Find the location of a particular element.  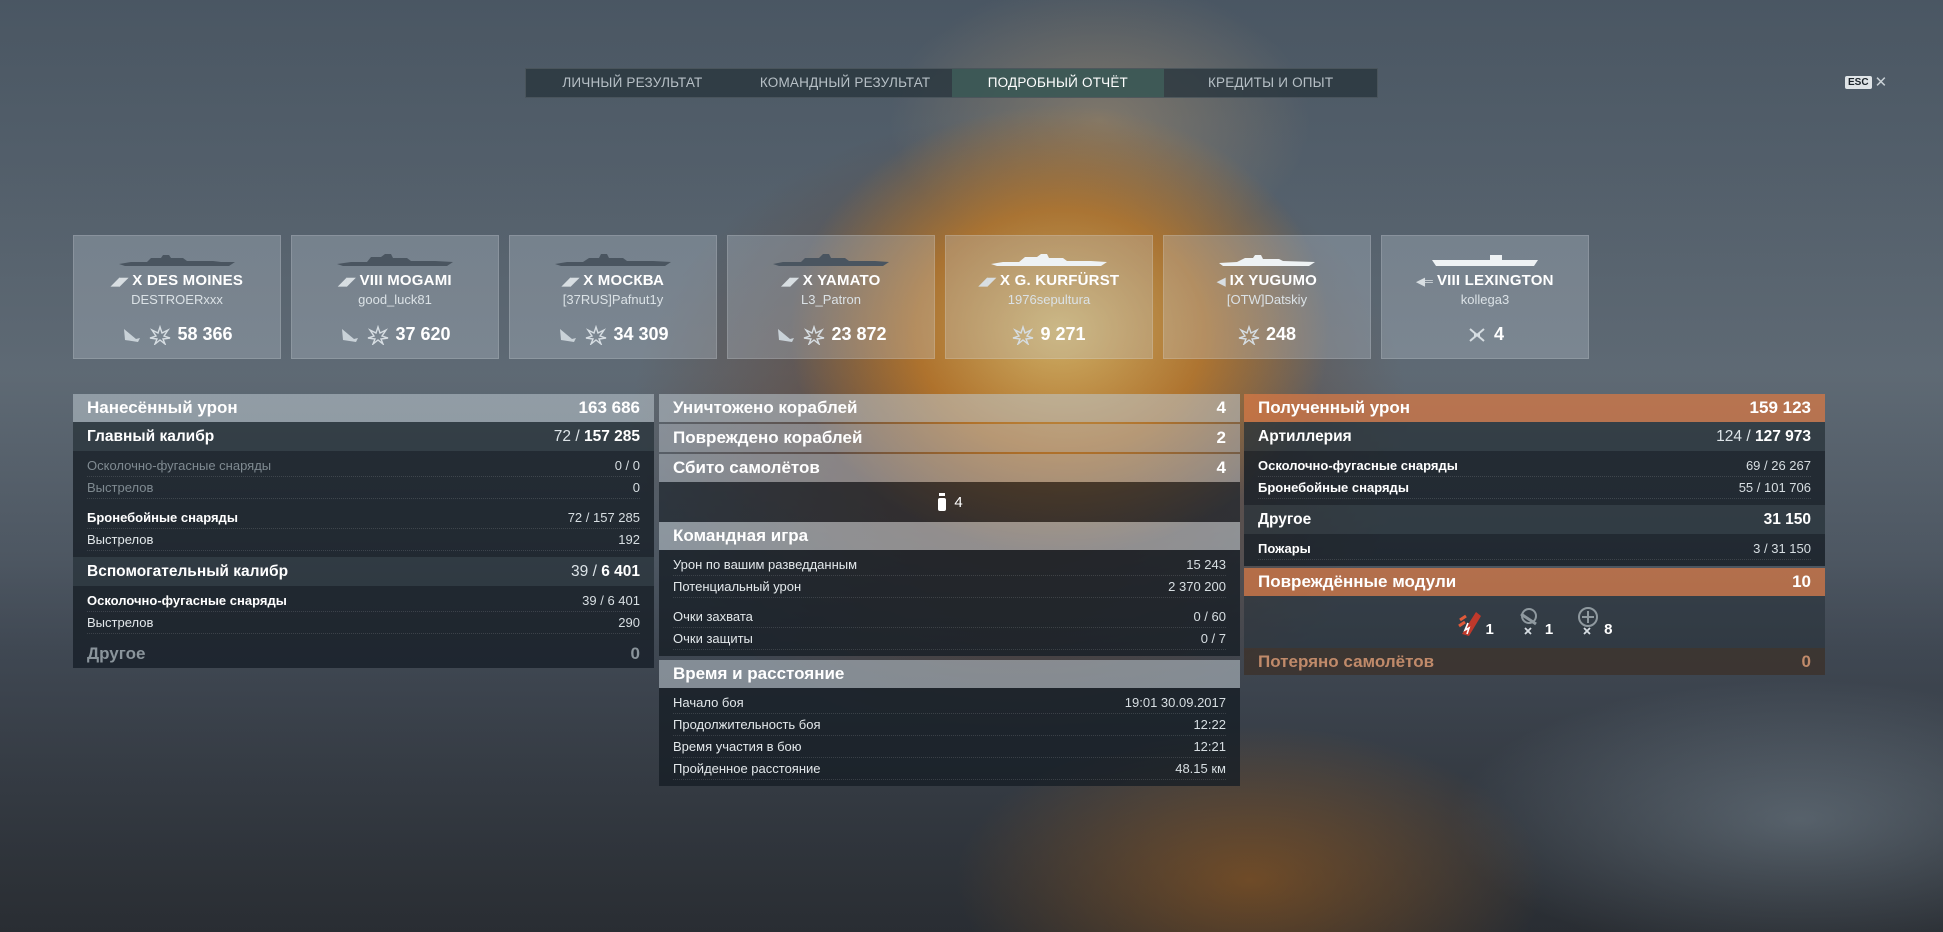

detail-row: Пройденное расстояние 48.15 км is located at coordinates (949, 769).